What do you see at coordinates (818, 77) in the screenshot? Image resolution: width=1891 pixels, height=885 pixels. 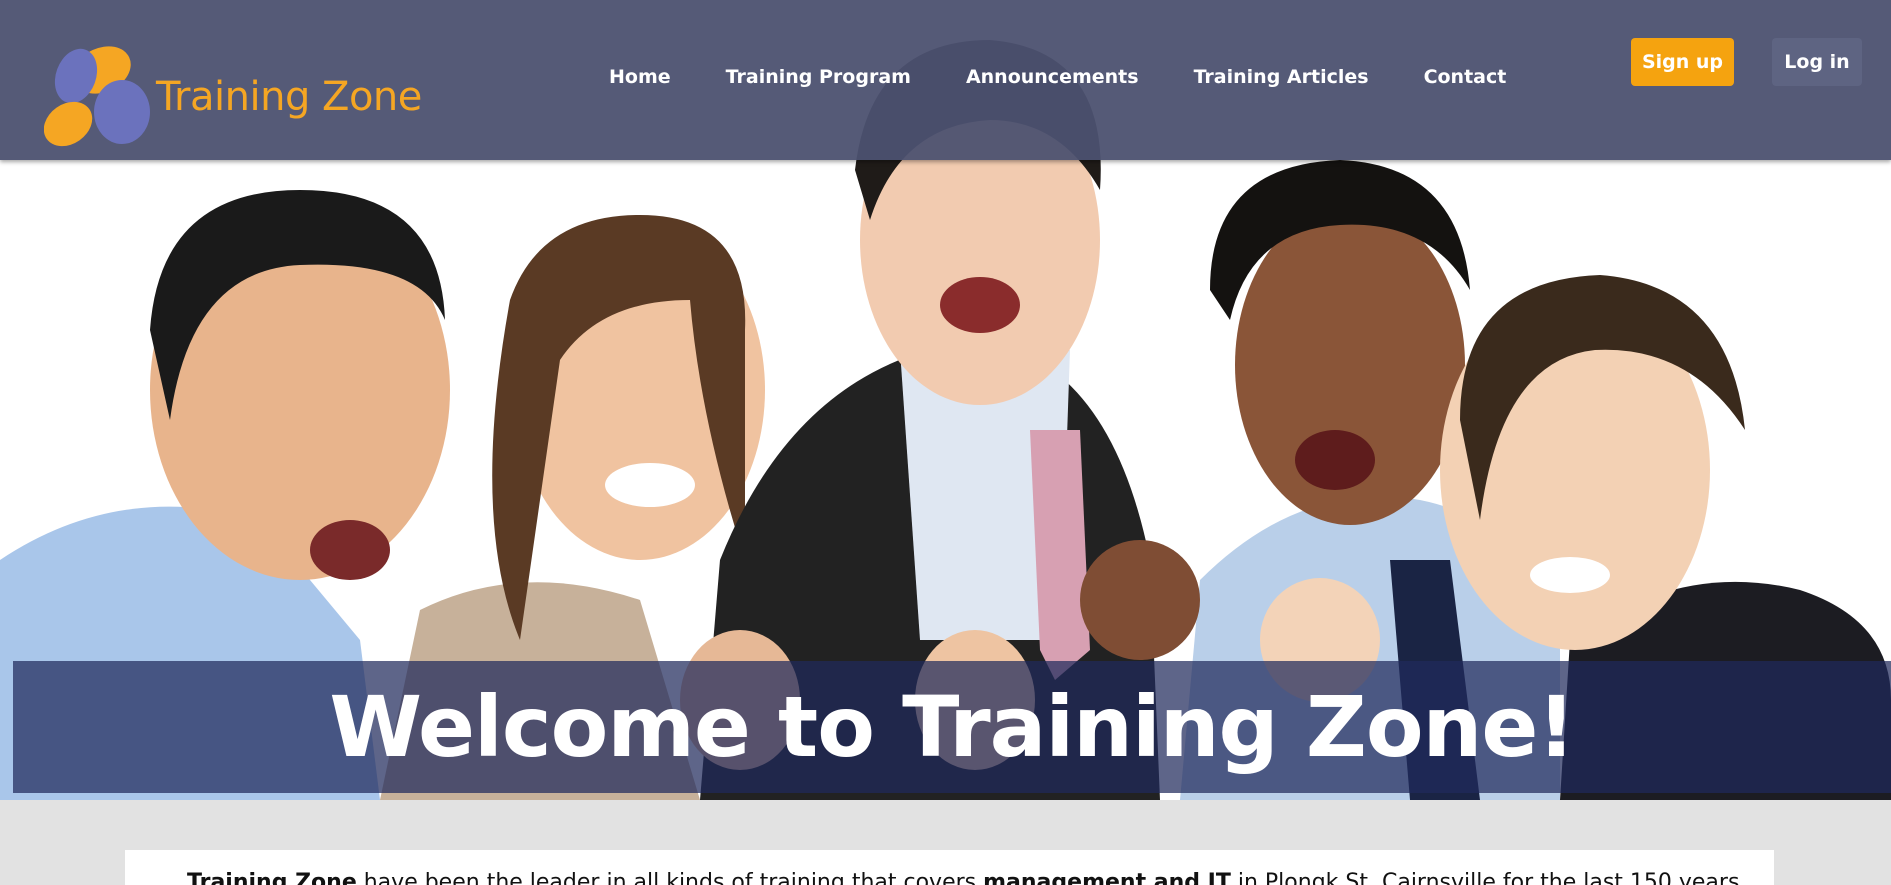 I see `nav-training-program: Training Program` at bounding box center [818, 77].